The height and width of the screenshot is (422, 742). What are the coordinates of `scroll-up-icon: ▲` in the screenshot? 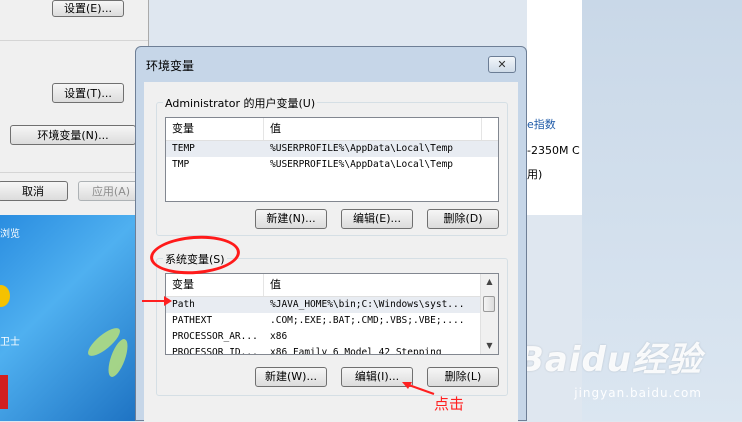 It's located at (489, 282).